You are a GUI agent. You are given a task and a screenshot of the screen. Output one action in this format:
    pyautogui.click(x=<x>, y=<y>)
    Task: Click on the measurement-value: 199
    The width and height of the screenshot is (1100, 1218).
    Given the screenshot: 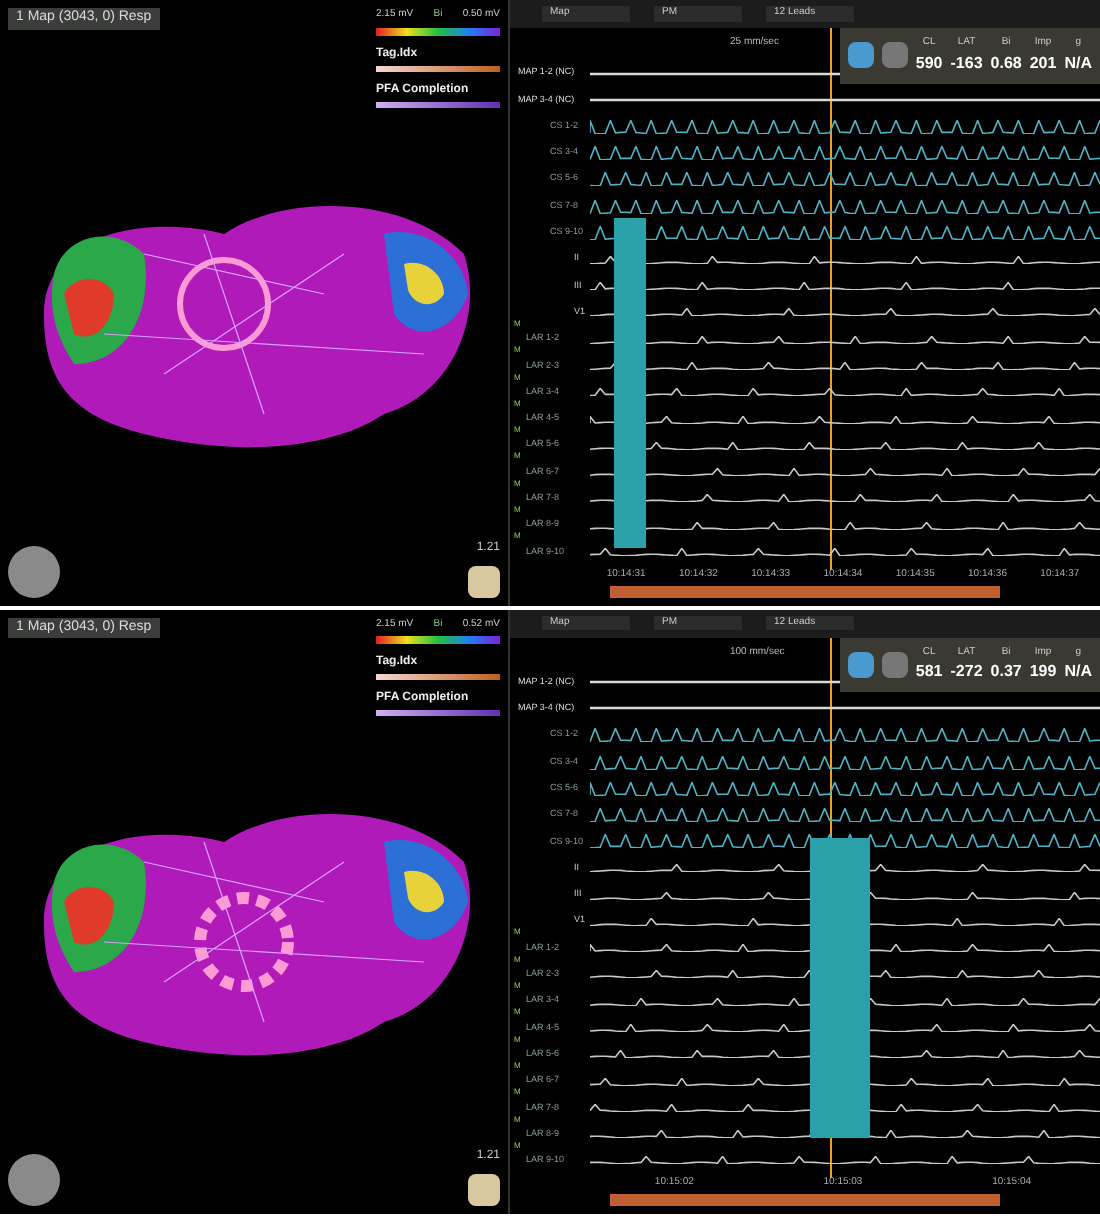 What is the action you would take?
    pyautogui.click(x=1043, y=672)
    